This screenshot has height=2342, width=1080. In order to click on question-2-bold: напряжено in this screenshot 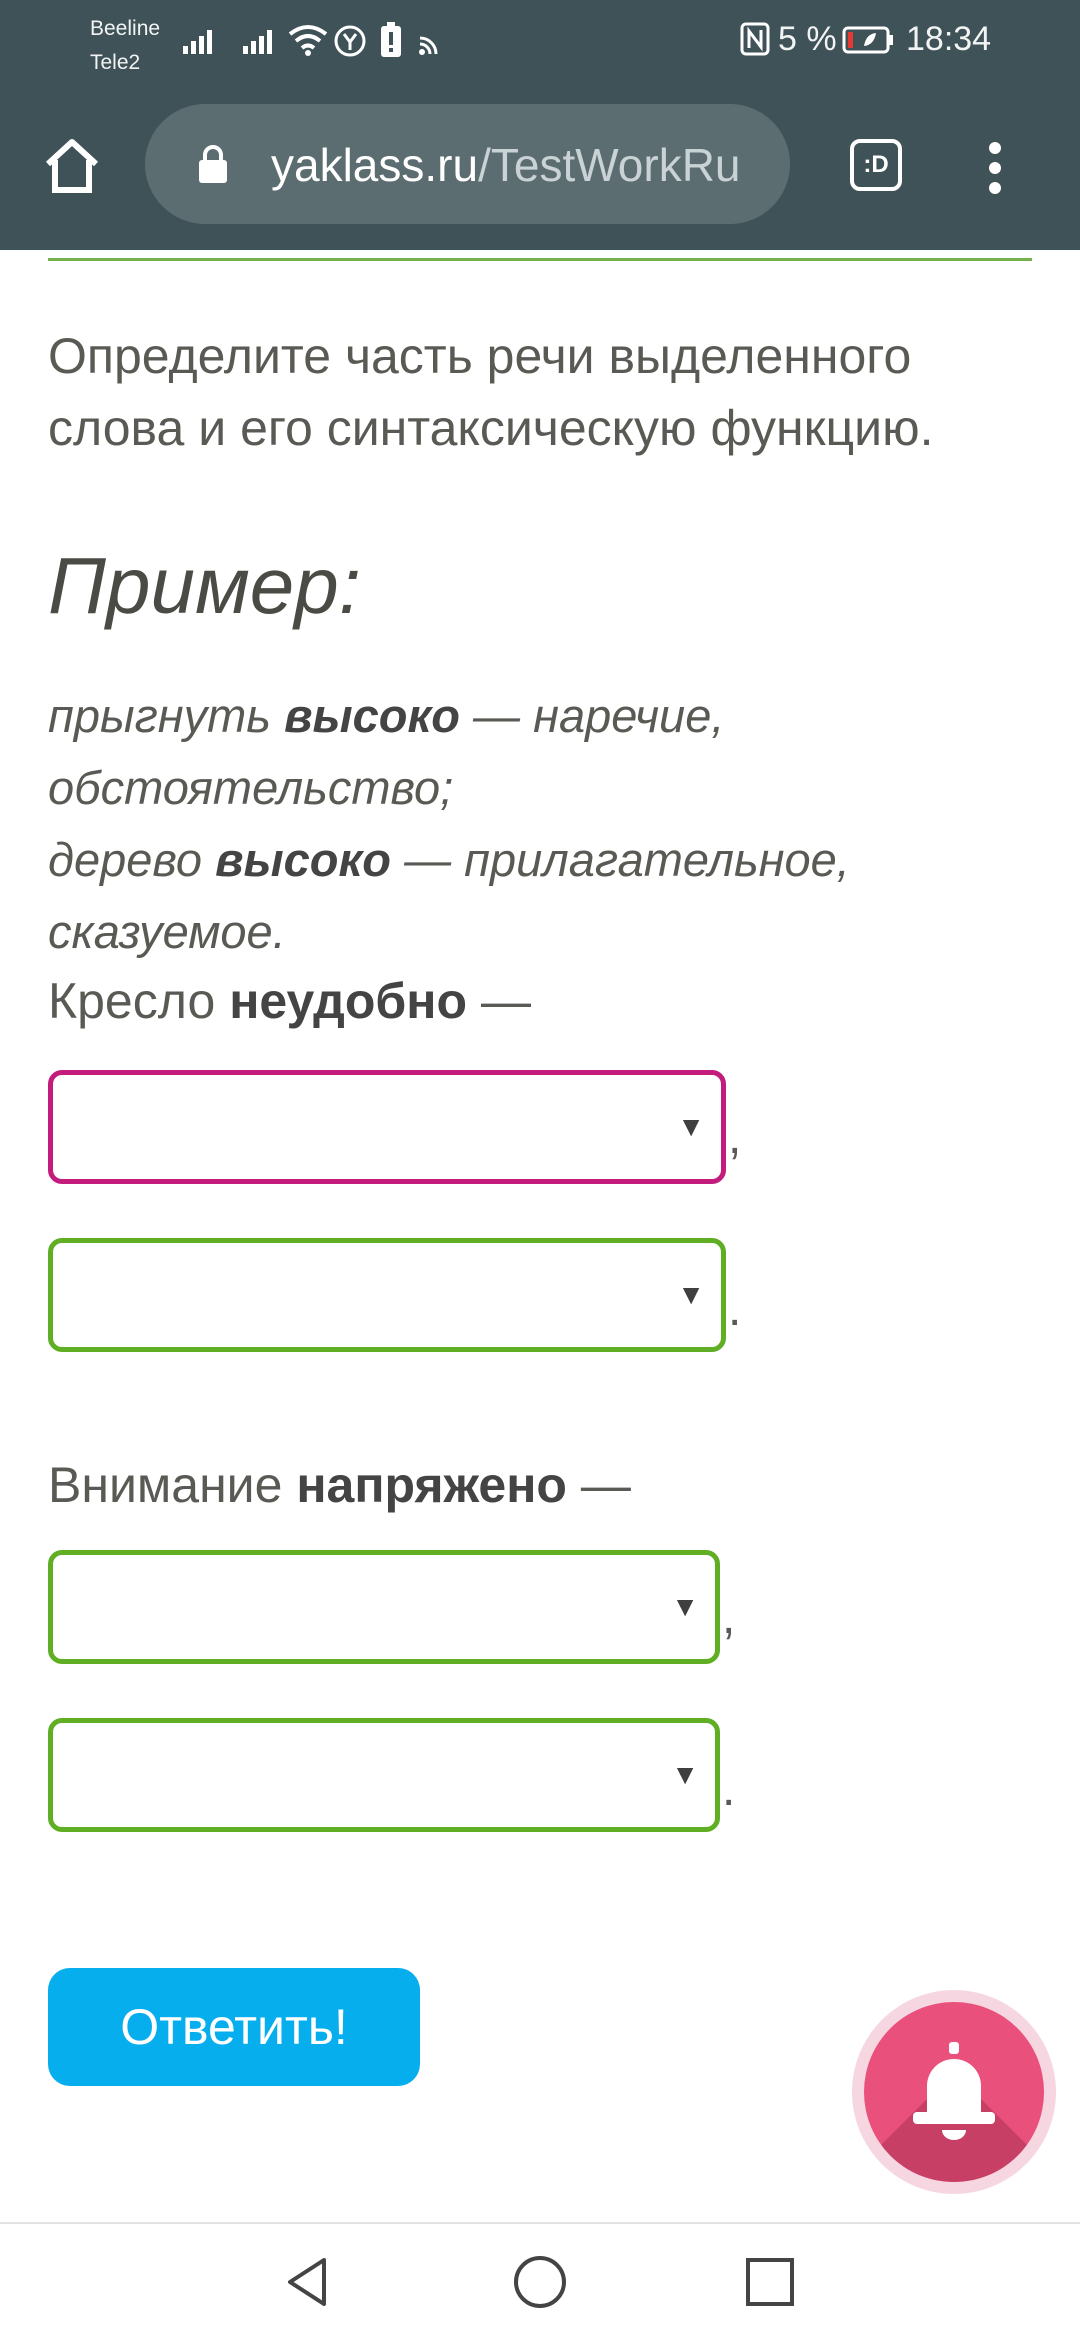, I will do `click(431, 1485)`.